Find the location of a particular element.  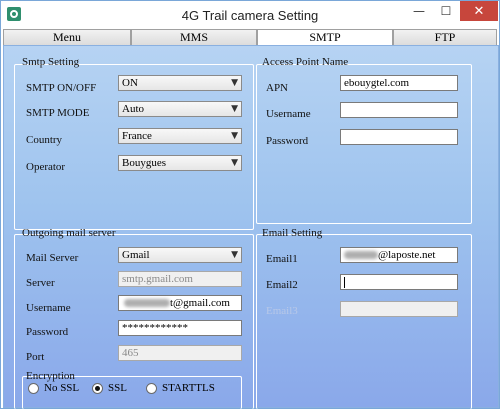

email1-input: @laposte.net is located at coordinates (399, 255).